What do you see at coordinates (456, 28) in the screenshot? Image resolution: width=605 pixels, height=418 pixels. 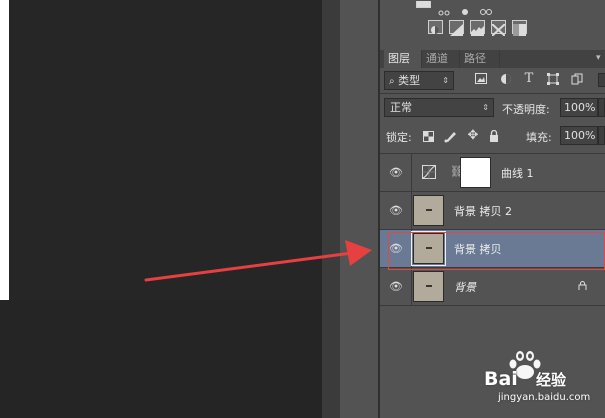 I see `posterize-icon` at bounding box center [456, 28].